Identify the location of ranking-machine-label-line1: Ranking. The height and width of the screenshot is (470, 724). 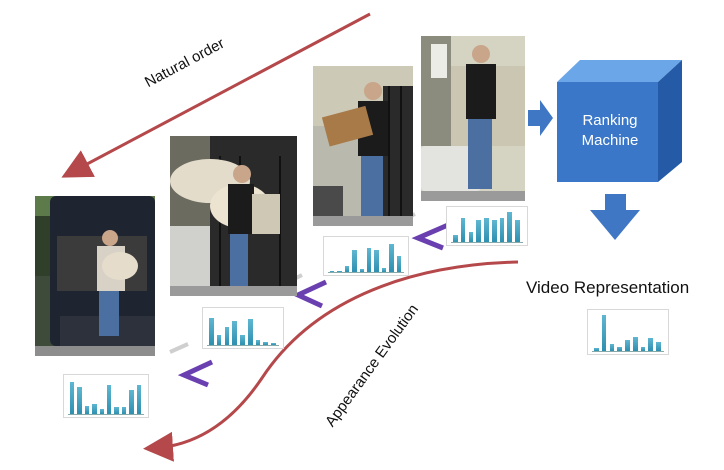
(610, 120).